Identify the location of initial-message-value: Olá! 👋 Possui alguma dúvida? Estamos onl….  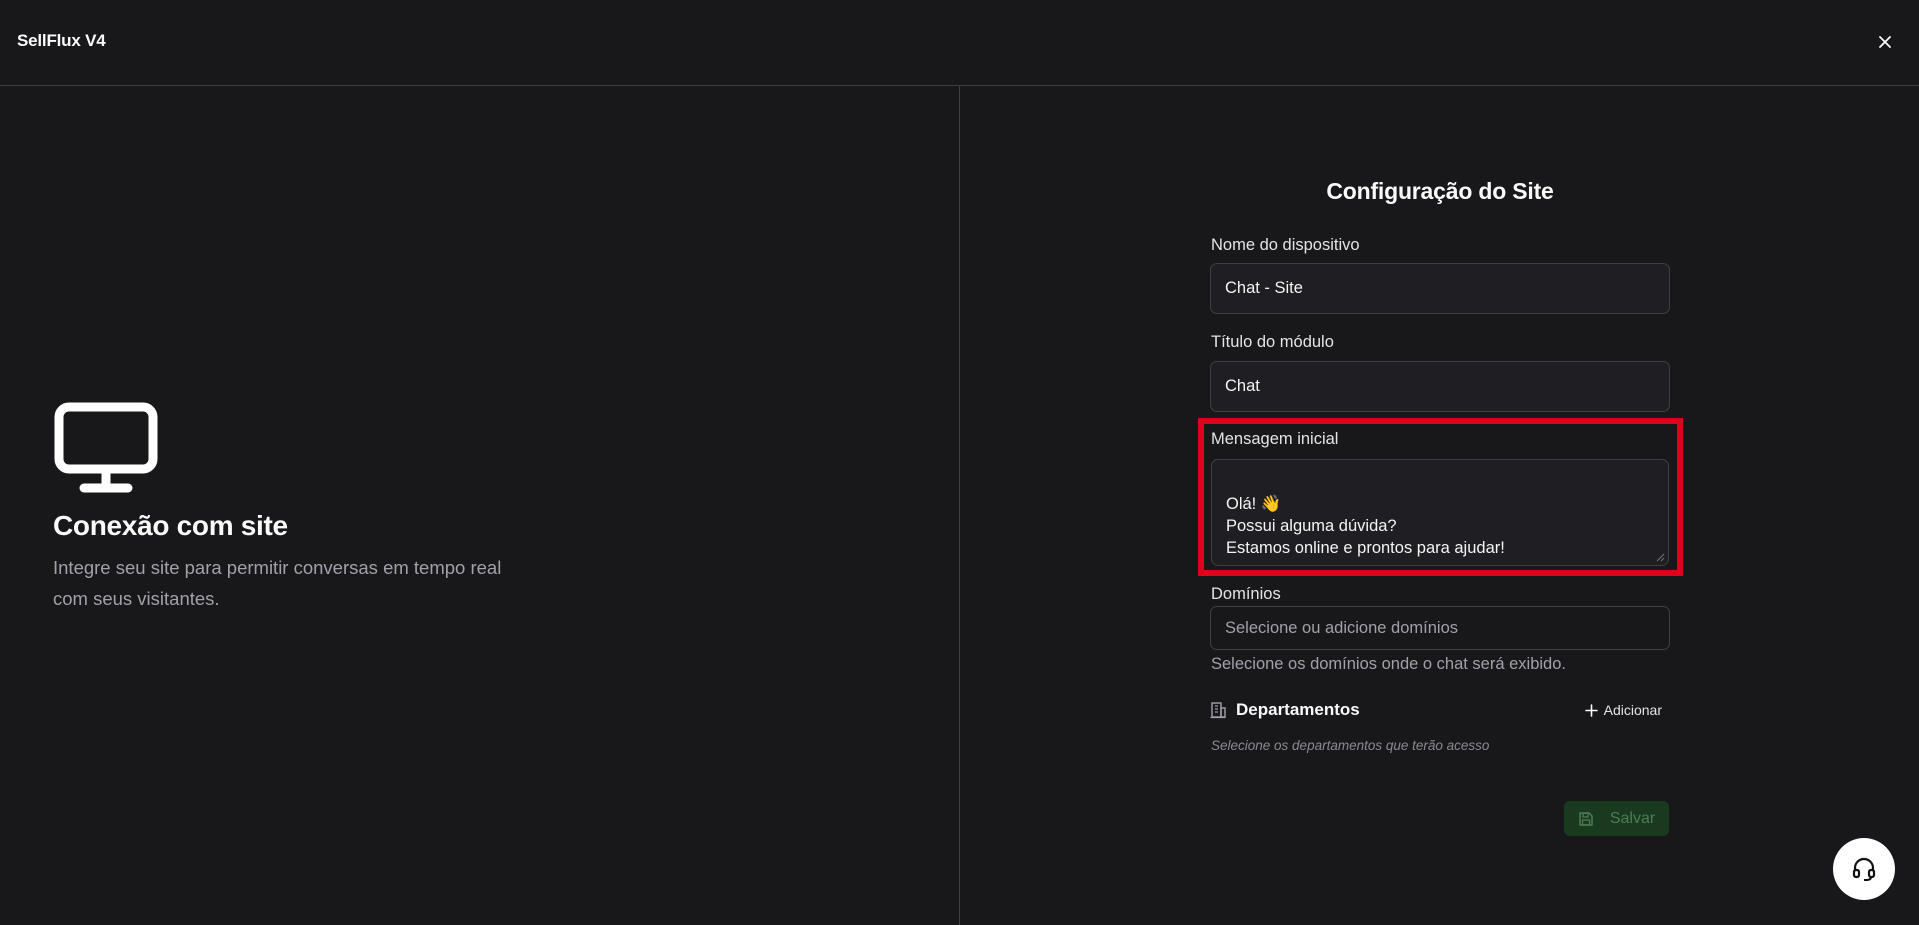
(1365, 526).